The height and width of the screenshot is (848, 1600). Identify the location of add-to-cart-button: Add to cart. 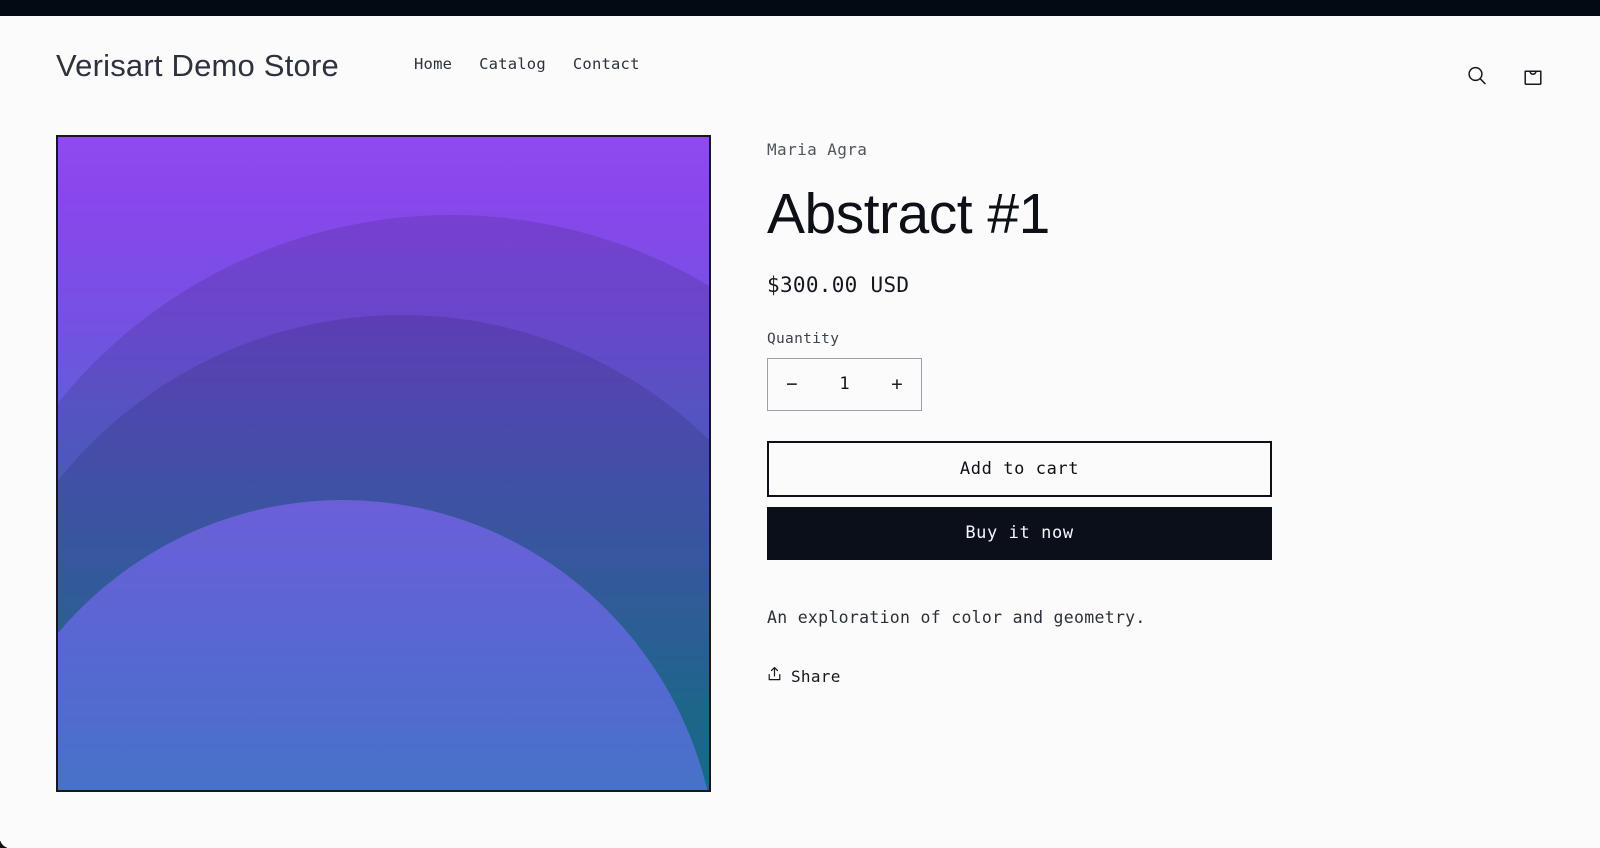
(1019, 468).